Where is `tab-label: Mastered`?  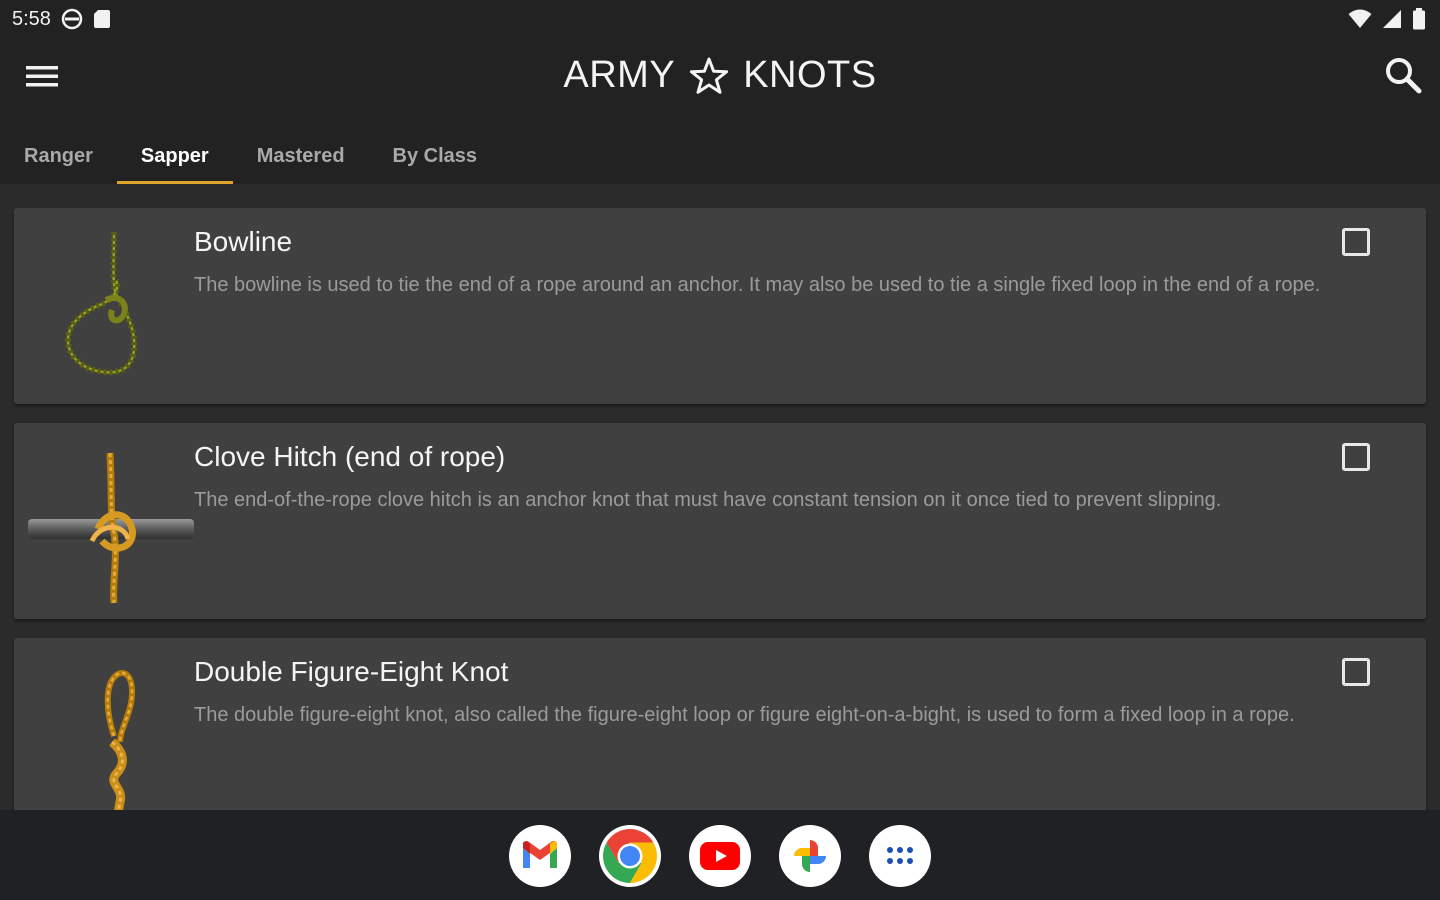 tab-label: Mastered is located at coordinates (300, 155).